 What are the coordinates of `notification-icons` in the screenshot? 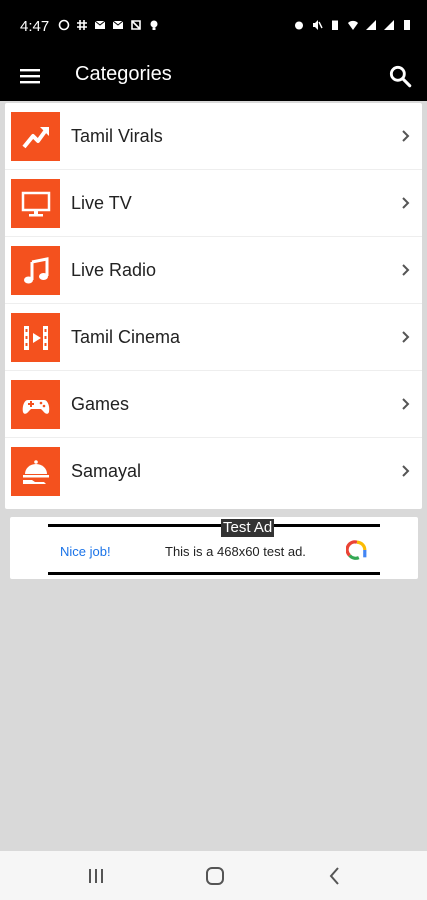 It's located at (109, 25).